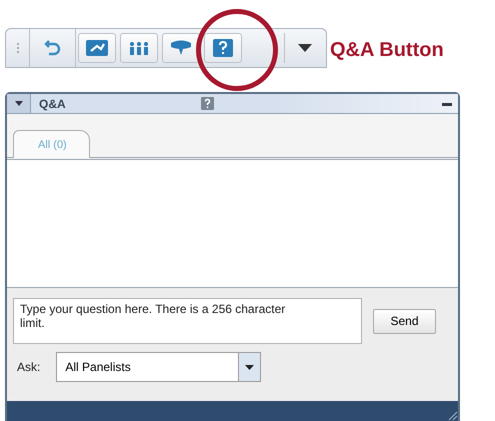  I want to click on qa-button, so click(223, 48).